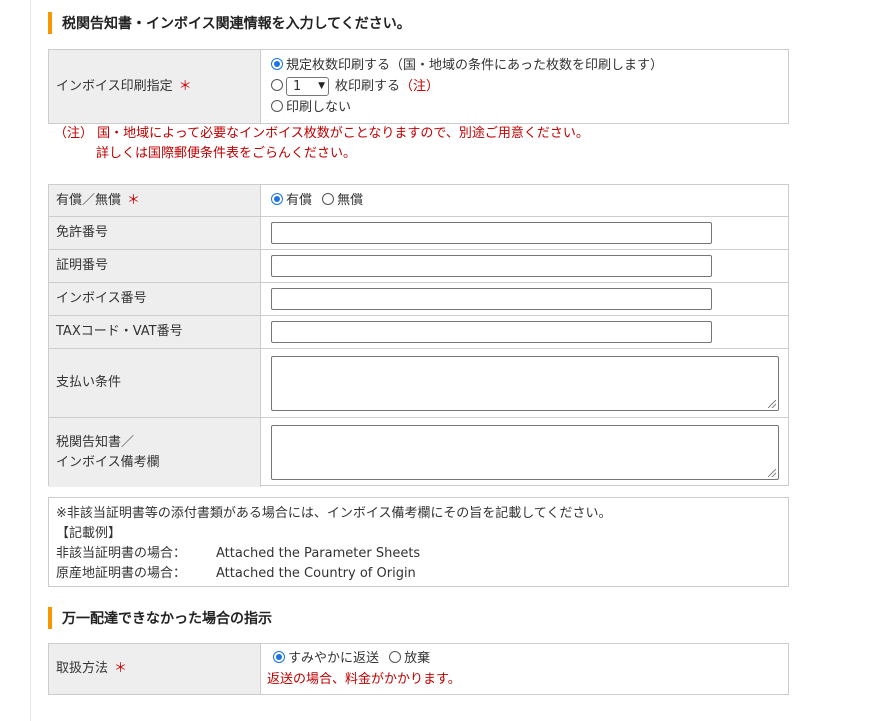 The height and width of the screenshot is (721, 879). I want to click on radio-return, so click(279, 657).